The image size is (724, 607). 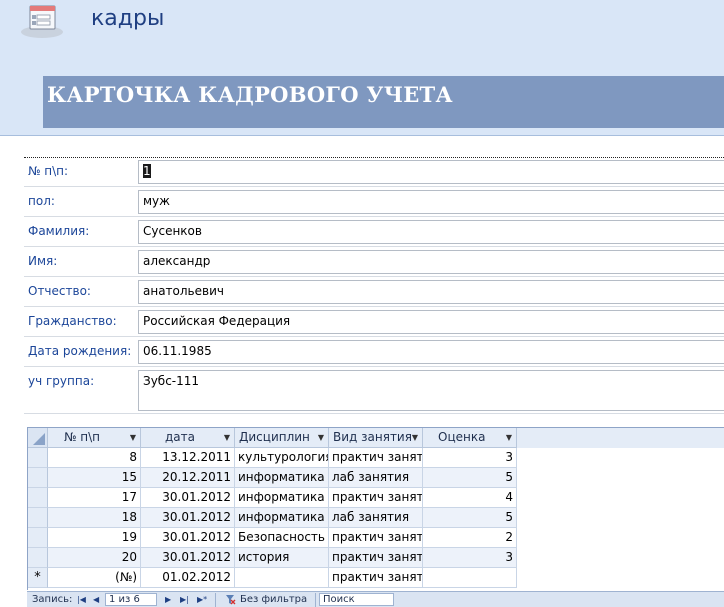 I want to click on field-label-citizenship: Гражданство:, so click(x=72, y=321).